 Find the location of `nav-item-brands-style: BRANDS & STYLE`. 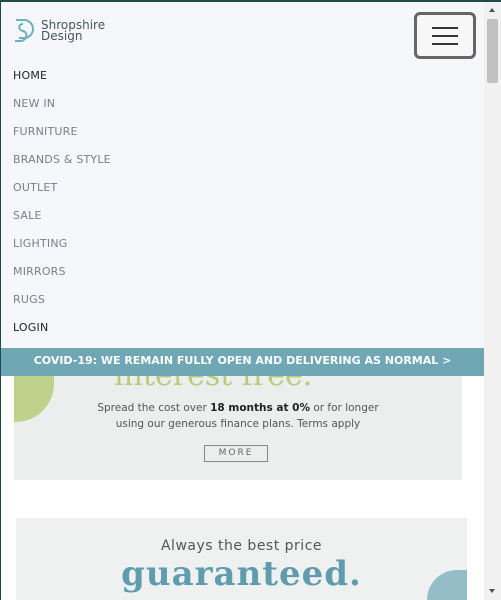

nav-item-brands-style: BRANDS & STYLE is located at coordinates (62, 164).